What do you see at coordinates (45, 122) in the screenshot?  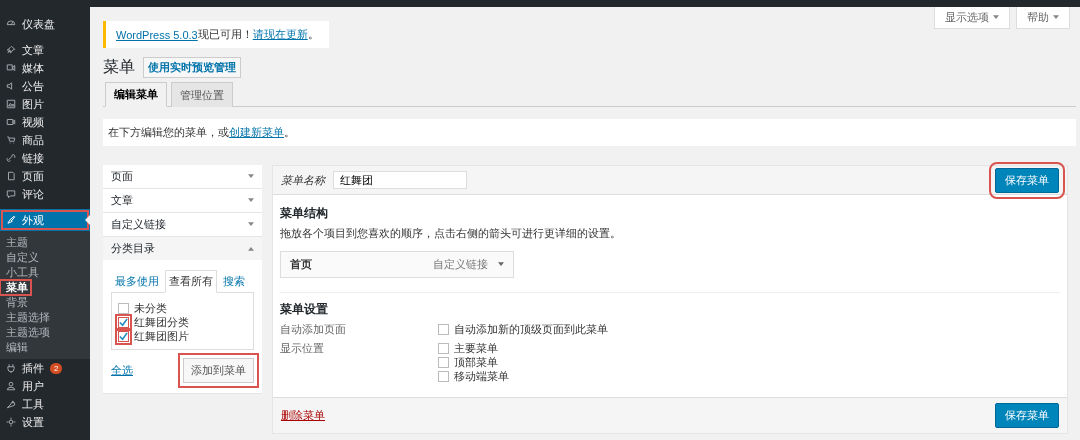 I see `sidebar-item: 视频` at bounding box center [45, 122].